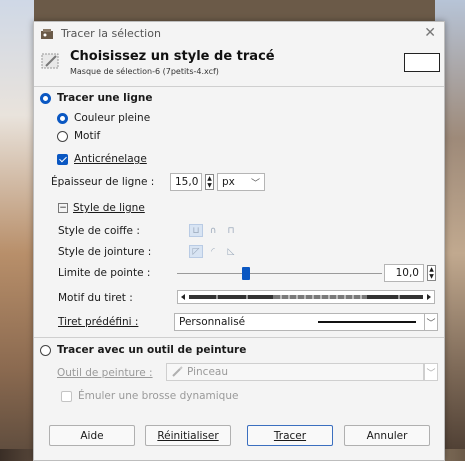 The image size is (465, 461). I want to click on miter-limit-label: Limite de pointe :, so click(104, 273).